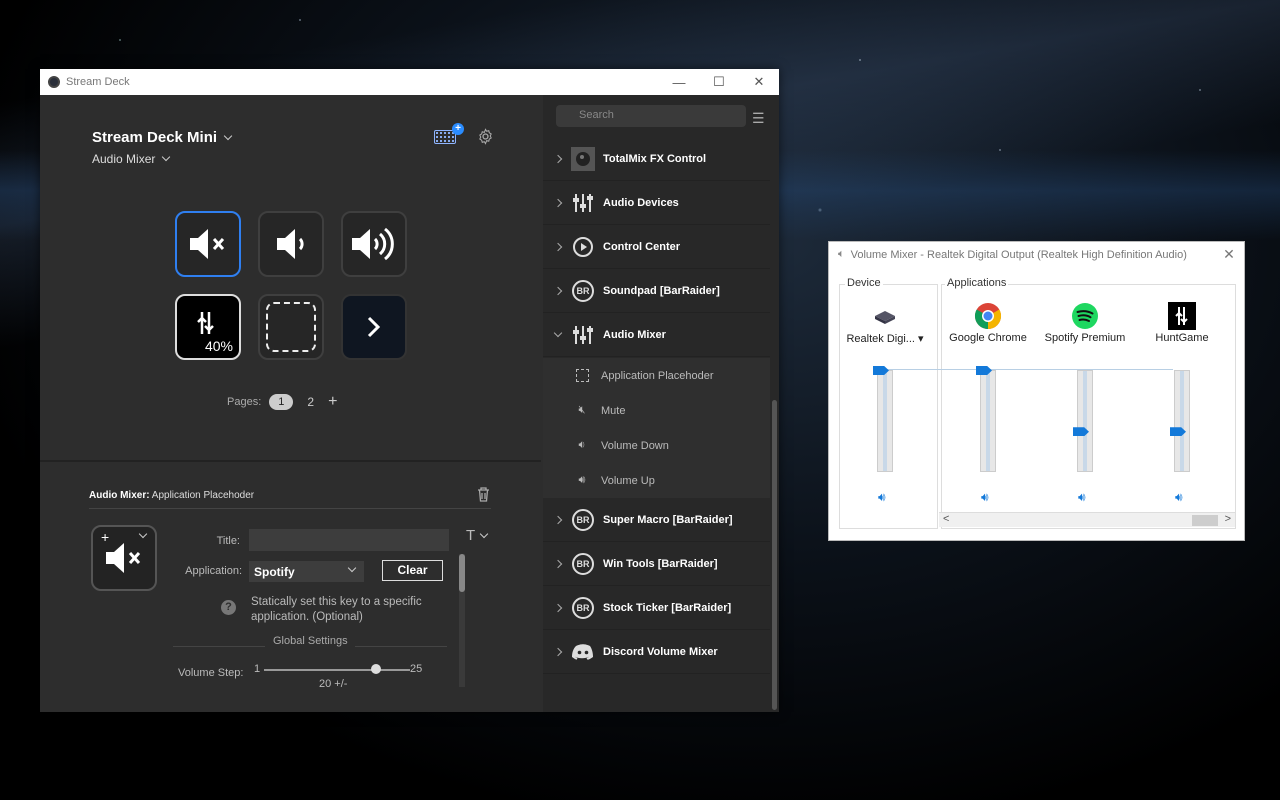 This screenshot has height=800, width=1280. I want to click on channel-name: HuntGame, so click(1182, 338).